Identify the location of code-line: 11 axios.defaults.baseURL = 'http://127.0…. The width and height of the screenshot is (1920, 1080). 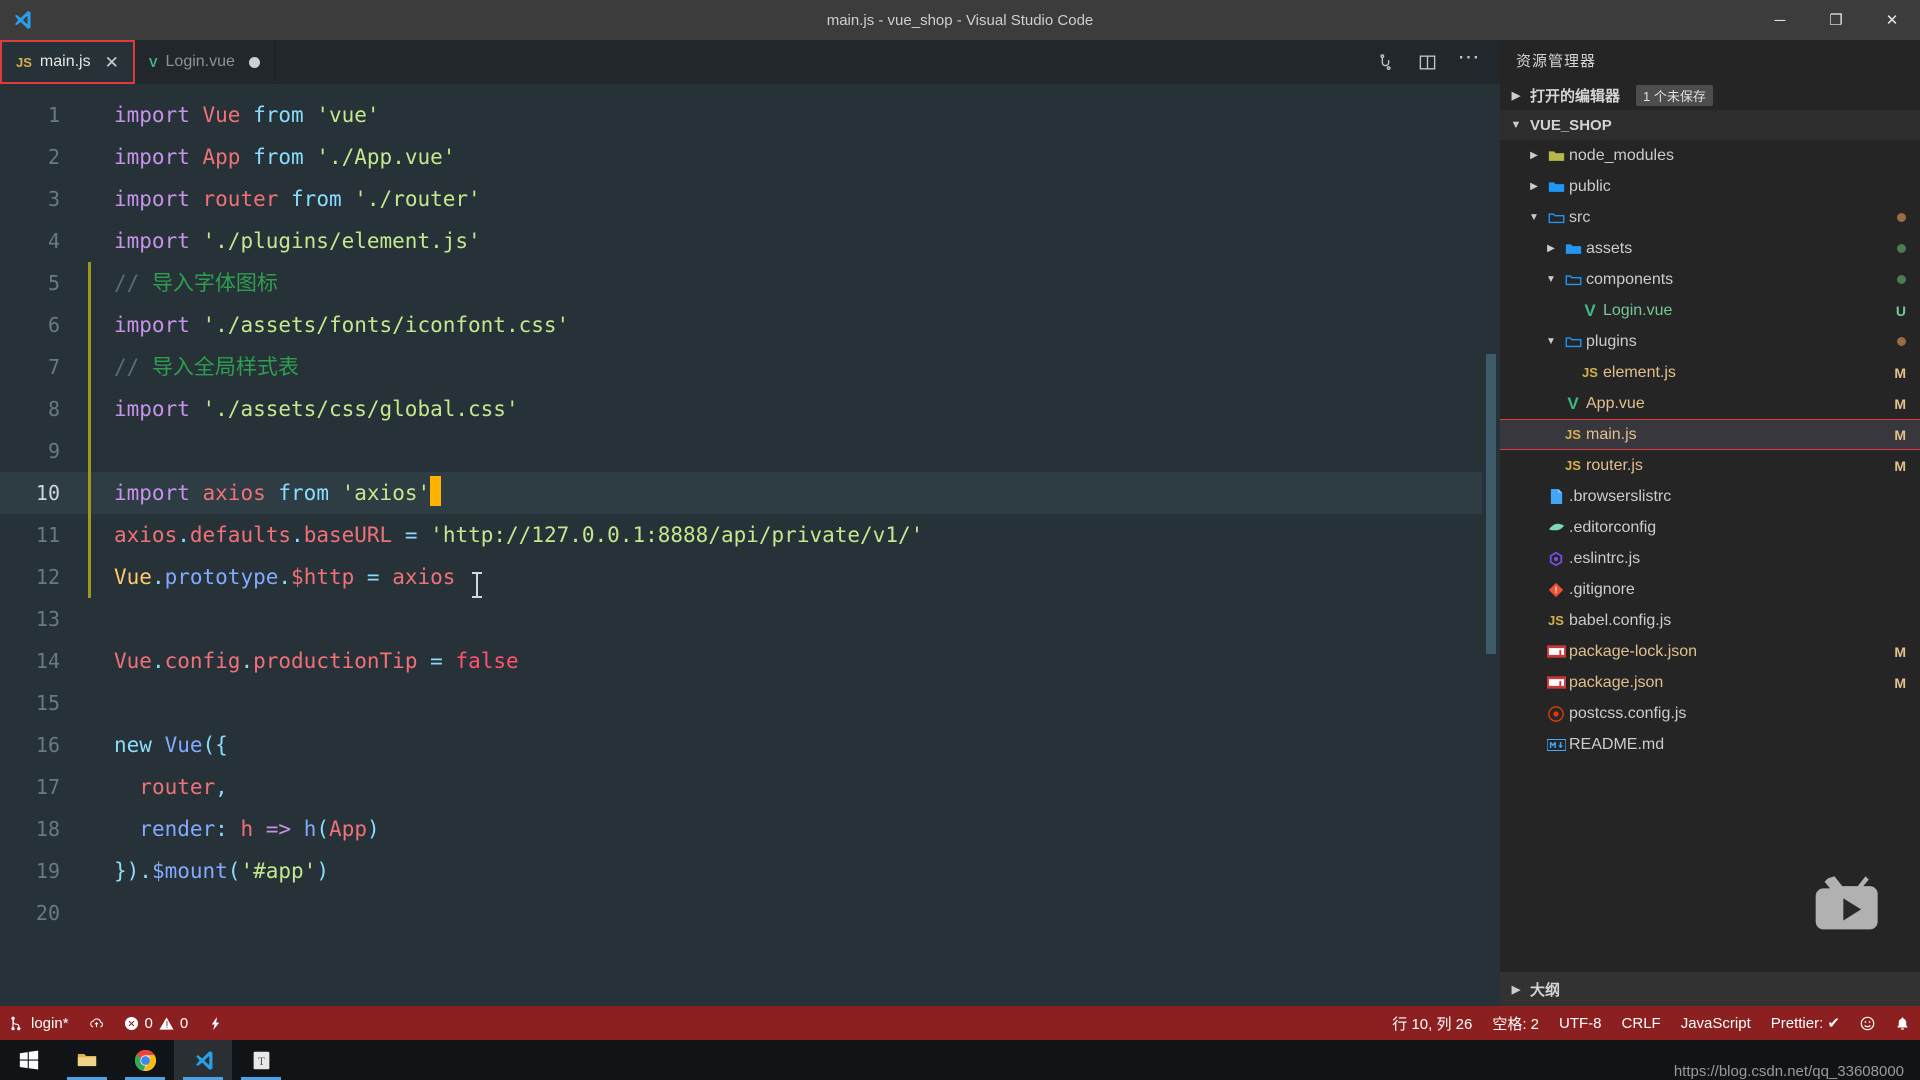
(750, 535).